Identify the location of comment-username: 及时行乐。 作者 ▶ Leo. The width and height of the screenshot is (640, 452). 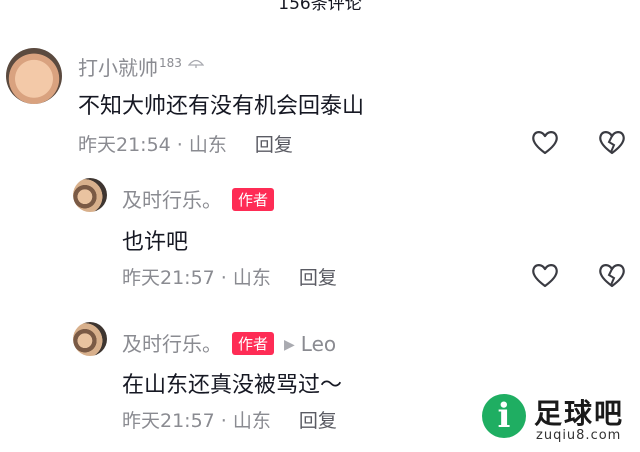
(229, 342).